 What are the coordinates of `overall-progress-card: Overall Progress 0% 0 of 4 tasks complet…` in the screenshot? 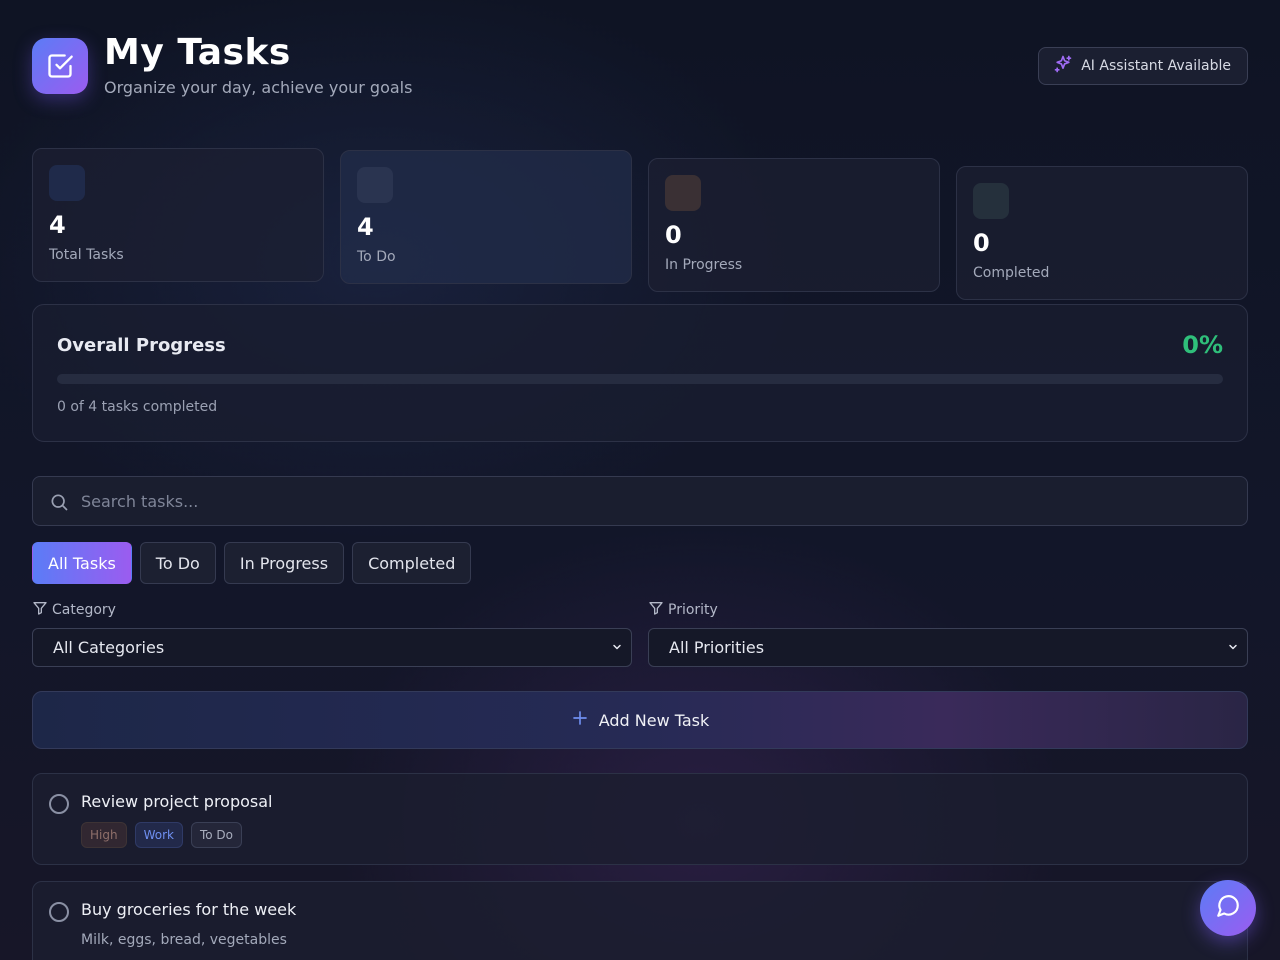 It's located at (640, 373).